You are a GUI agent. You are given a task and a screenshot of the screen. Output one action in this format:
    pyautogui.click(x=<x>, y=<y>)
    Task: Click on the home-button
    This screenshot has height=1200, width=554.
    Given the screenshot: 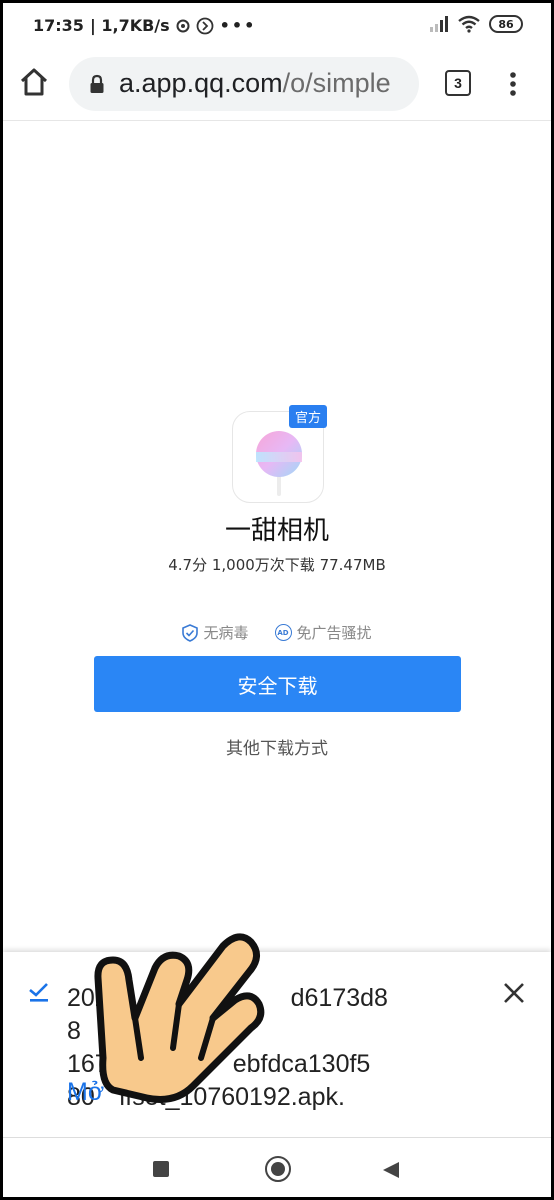 What is the action you would take?
    pyautogui.click(x=278, y=1169)
    